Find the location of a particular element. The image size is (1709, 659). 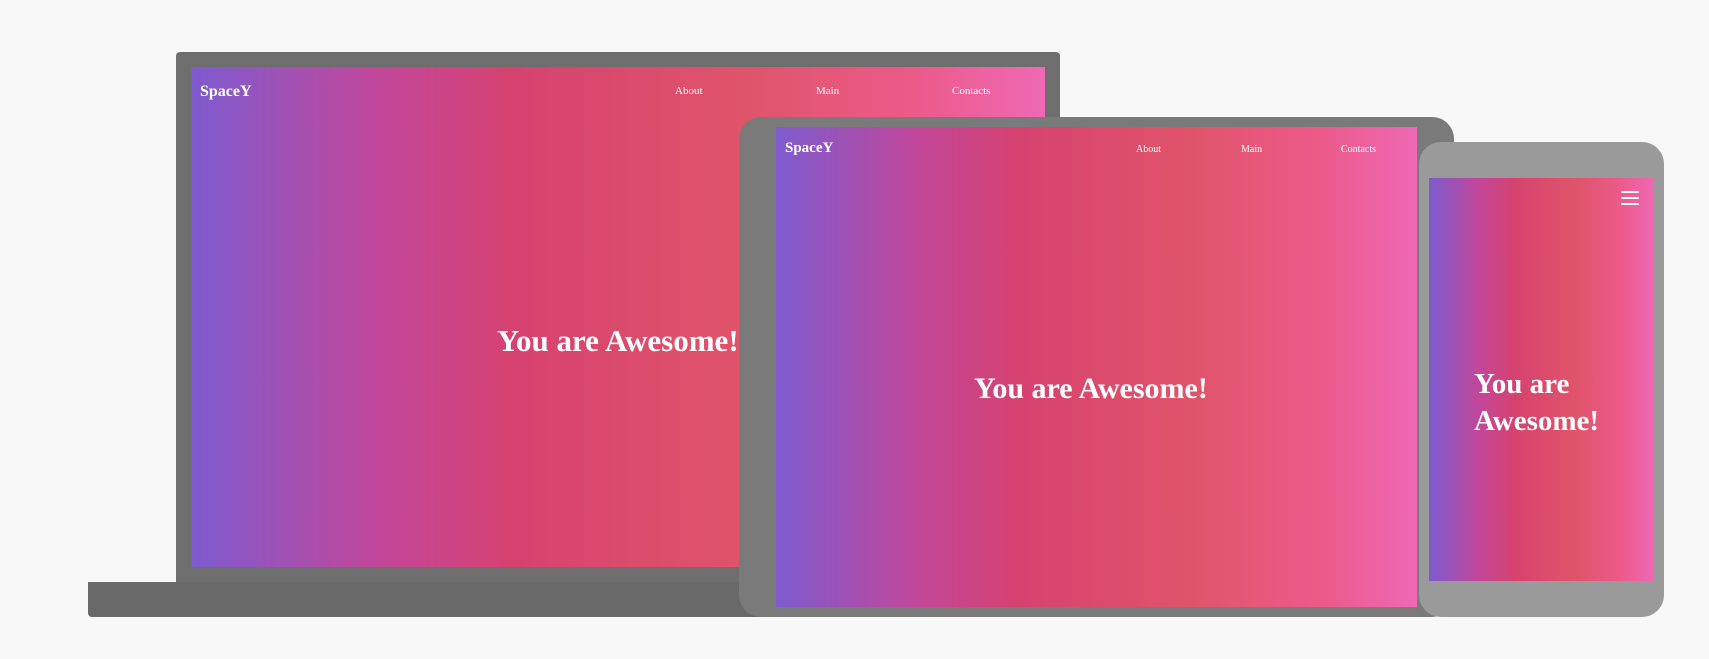

phone-hero-line-1: You are is located at coordinates (1522, 384).